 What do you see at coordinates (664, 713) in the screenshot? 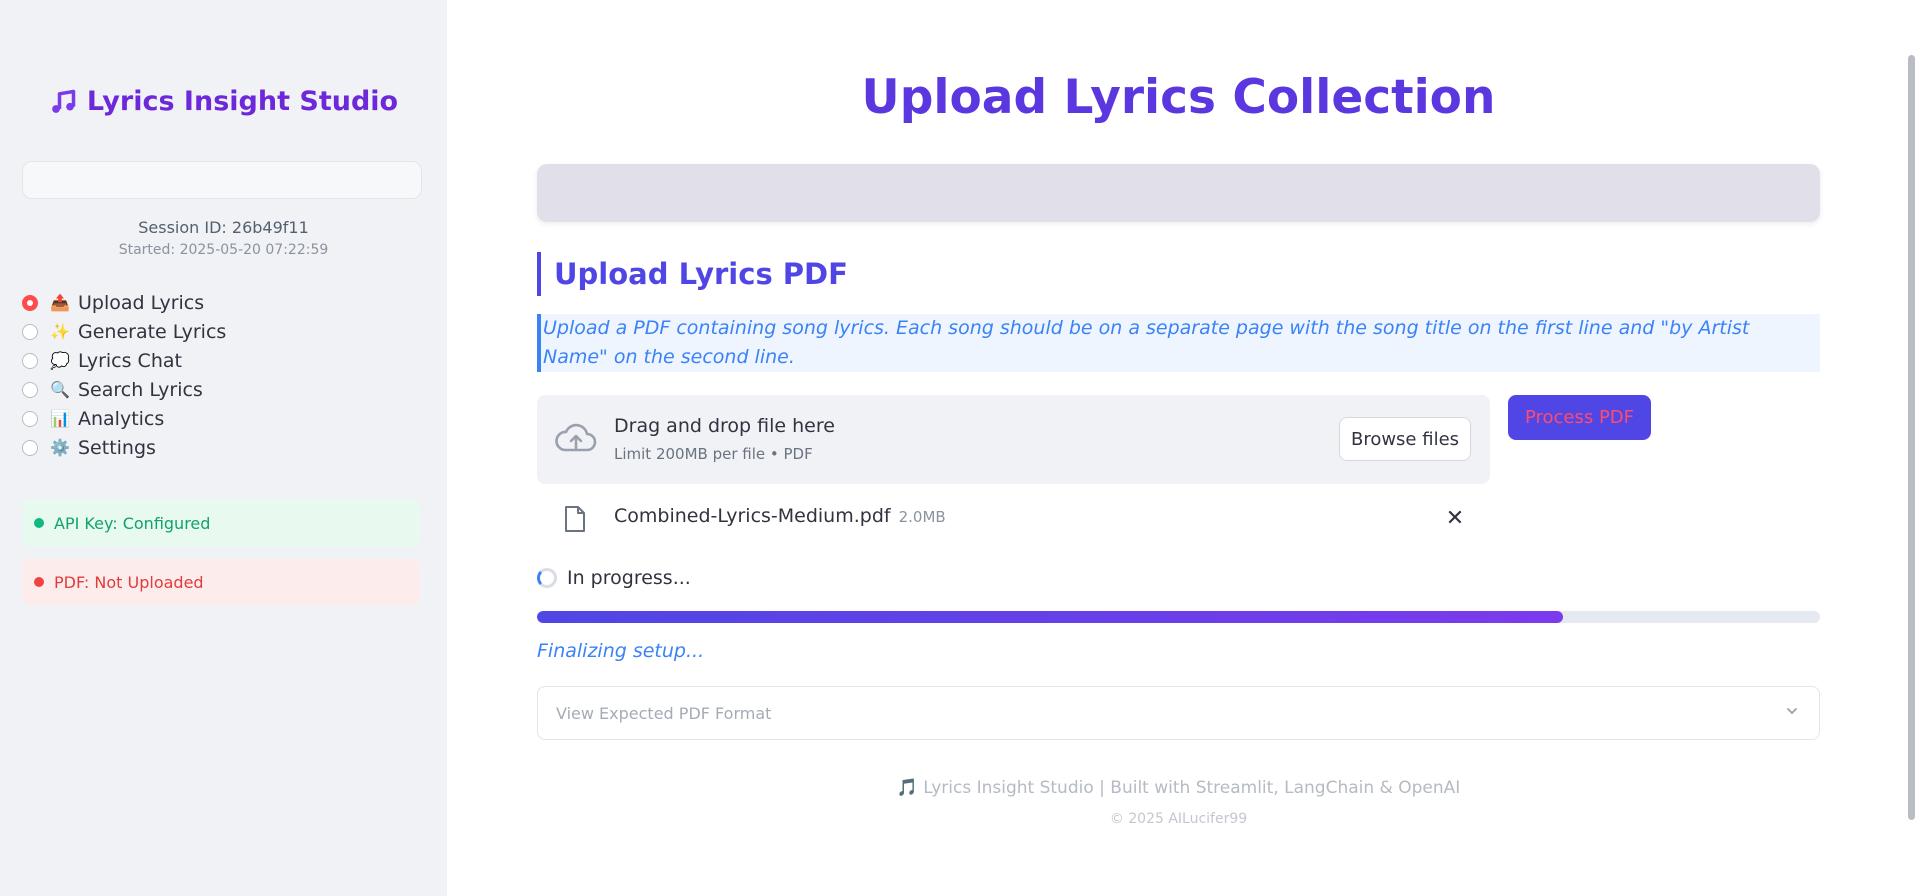
I see `expander-label: View Expected PDF Format` at bounding box center [664, 713].